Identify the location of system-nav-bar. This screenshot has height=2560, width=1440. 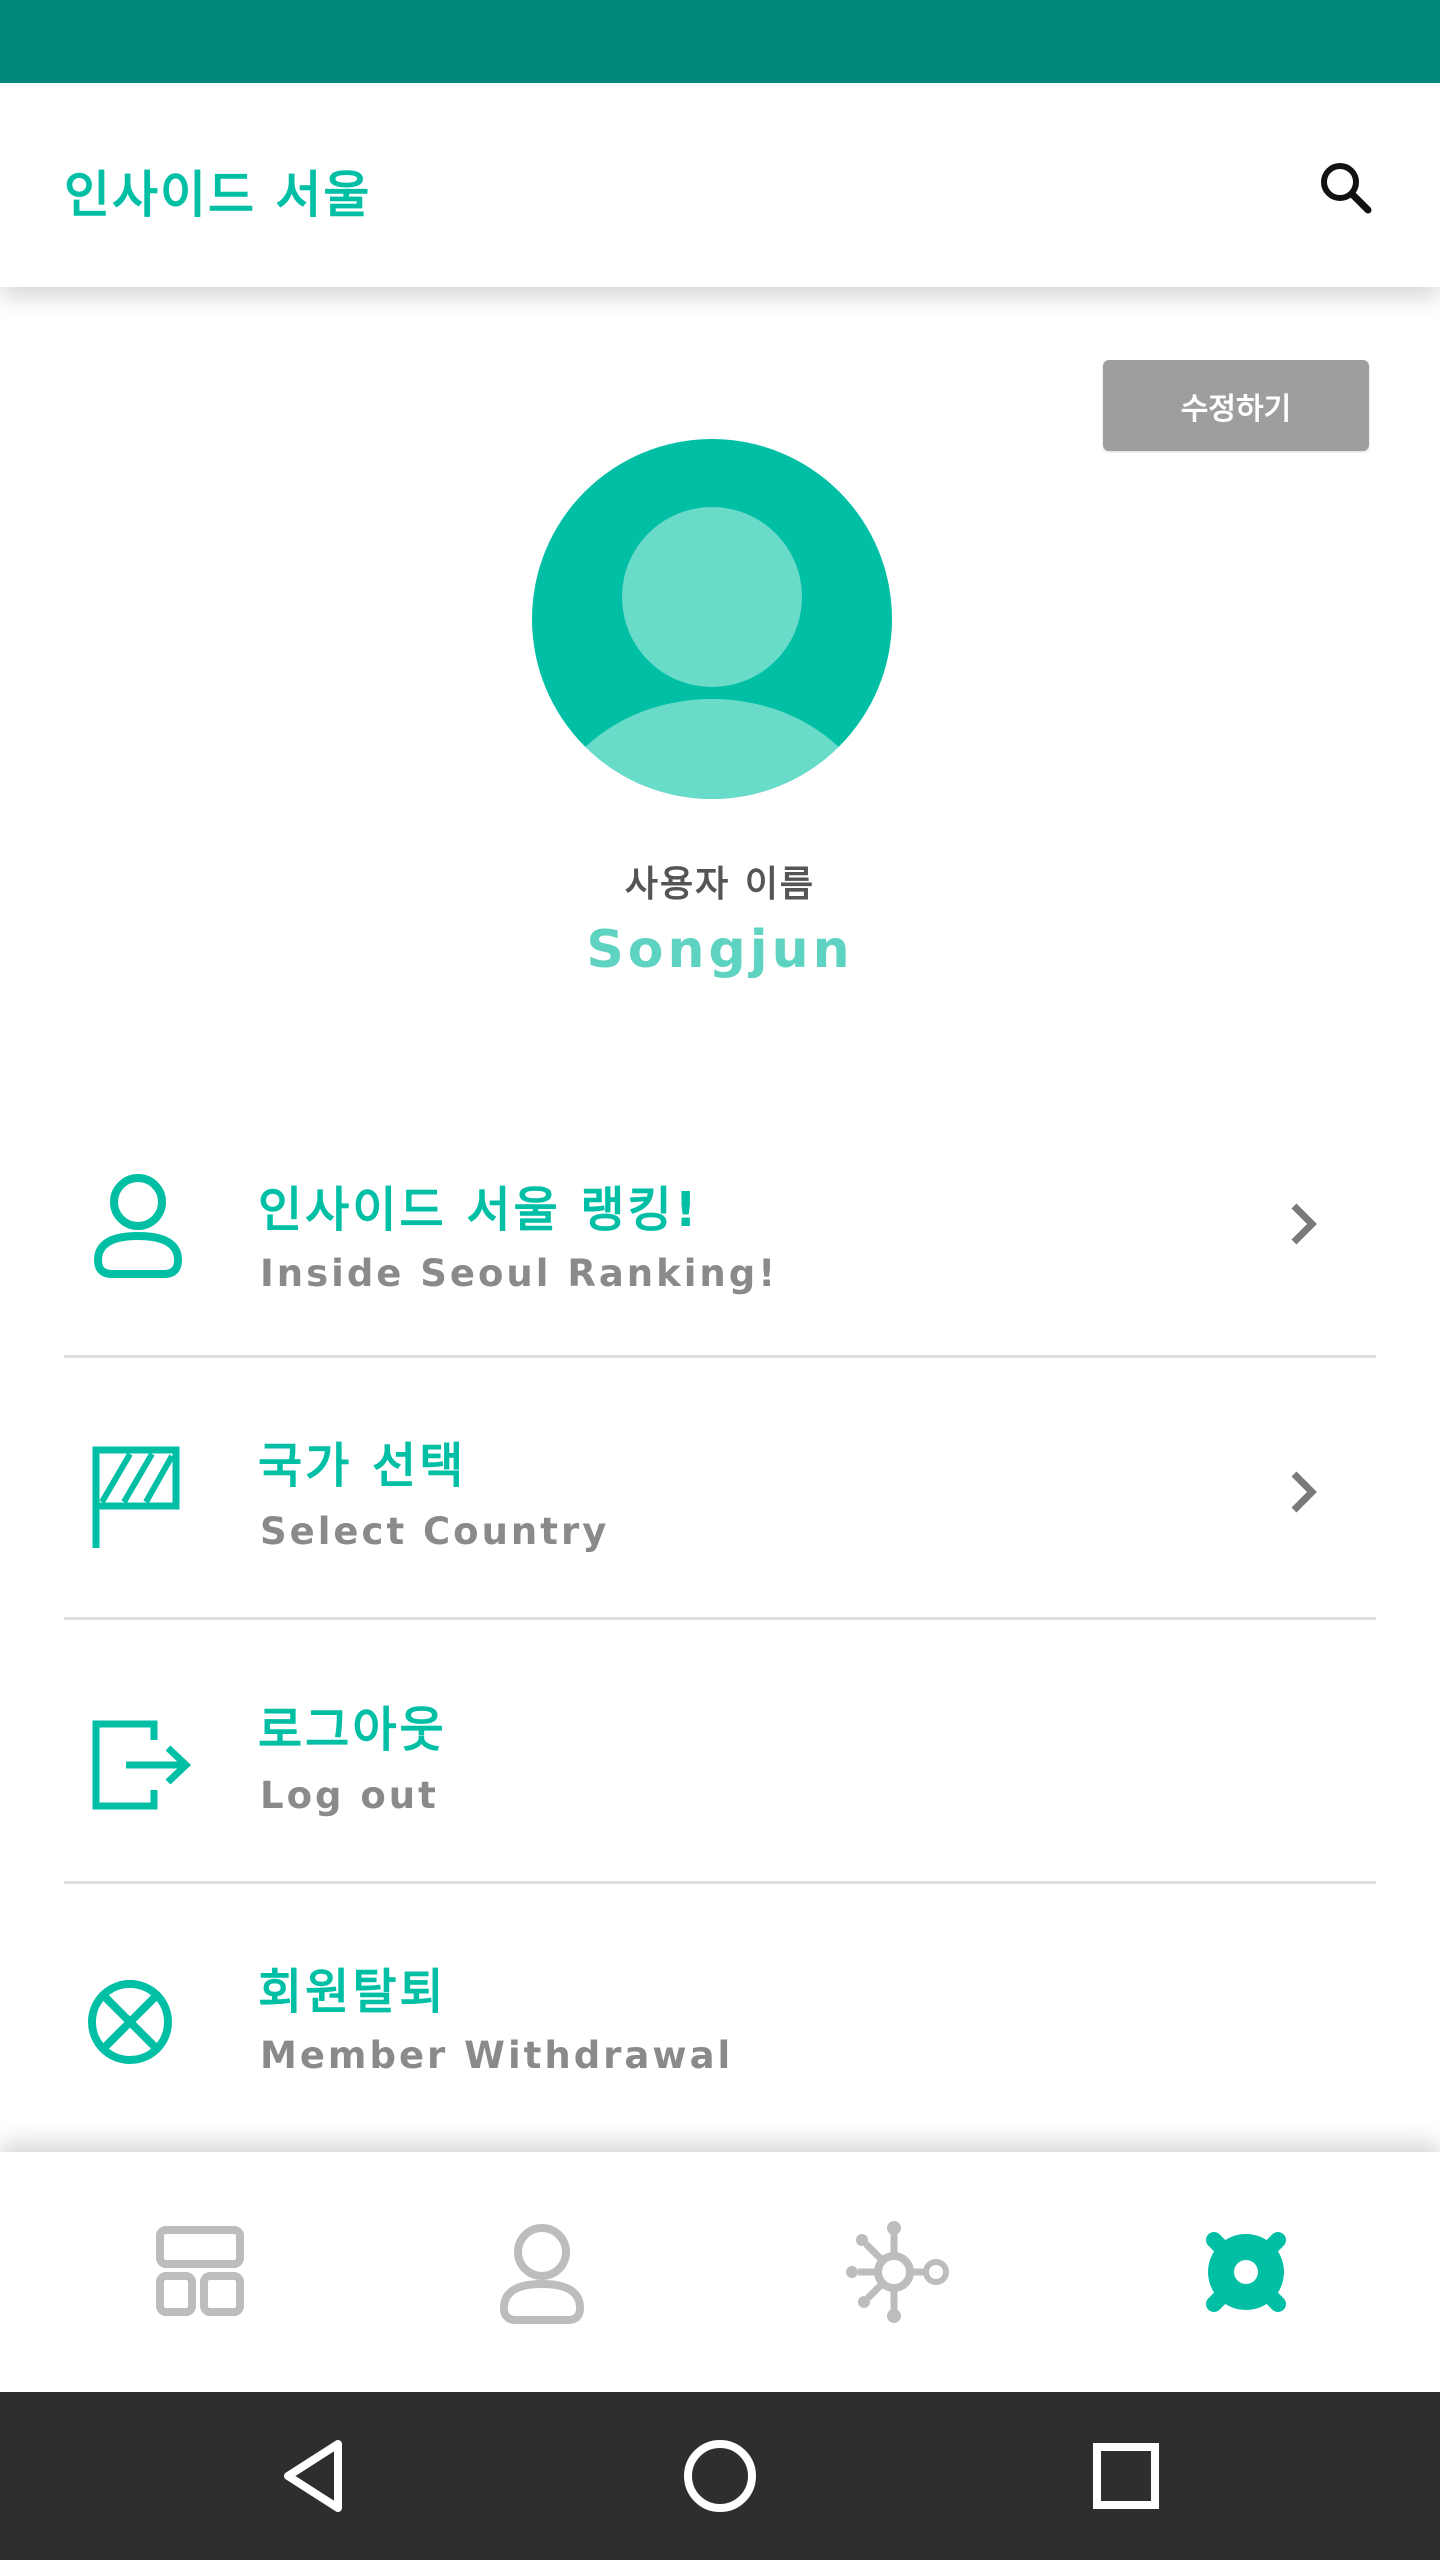
(720, 2476).